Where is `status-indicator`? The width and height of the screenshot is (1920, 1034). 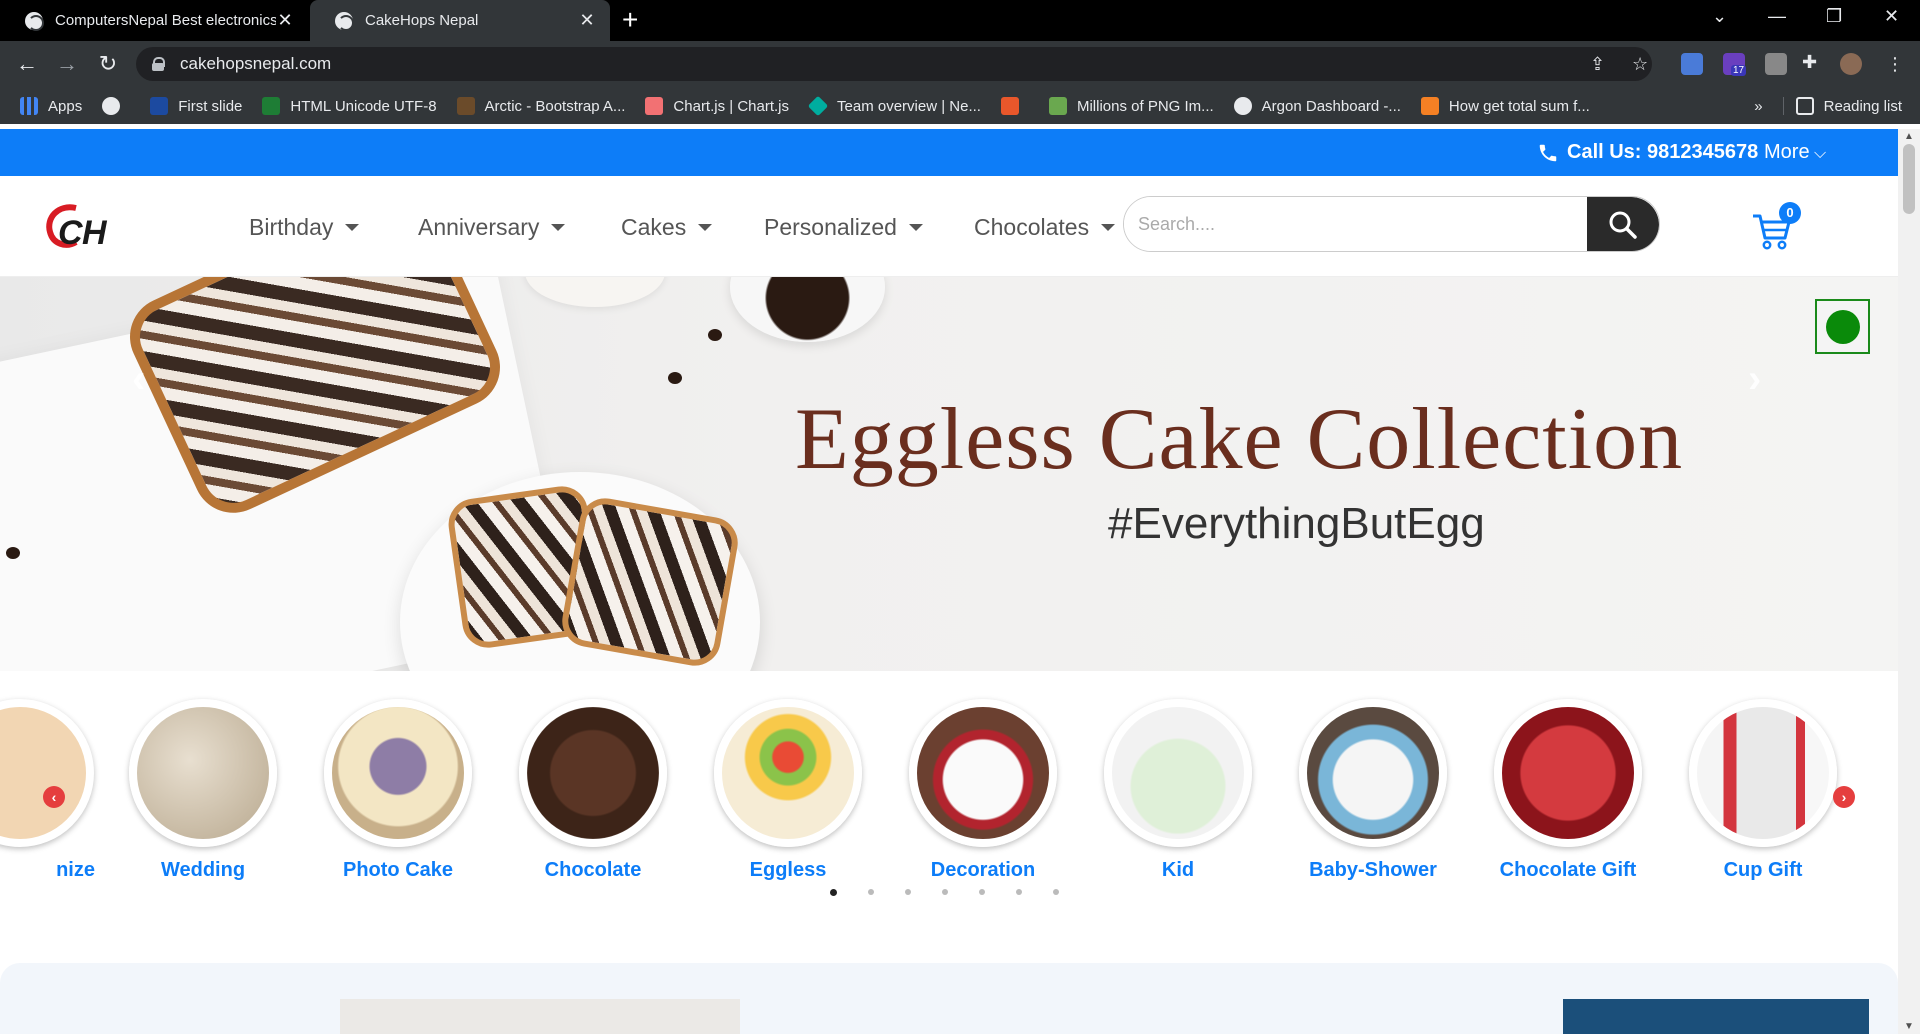 status-indicator is located at coordinates (1842, 326).